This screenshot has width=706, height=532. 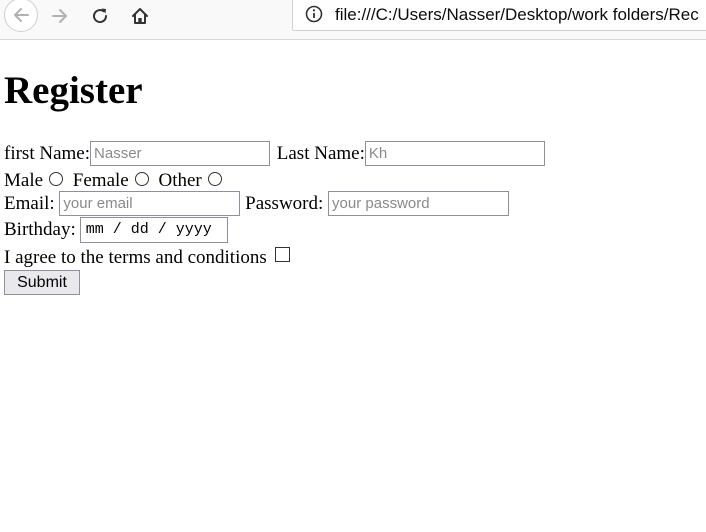 I want to click on terms-row: I agree to the terms and conditions, so click(x=147, y=257).